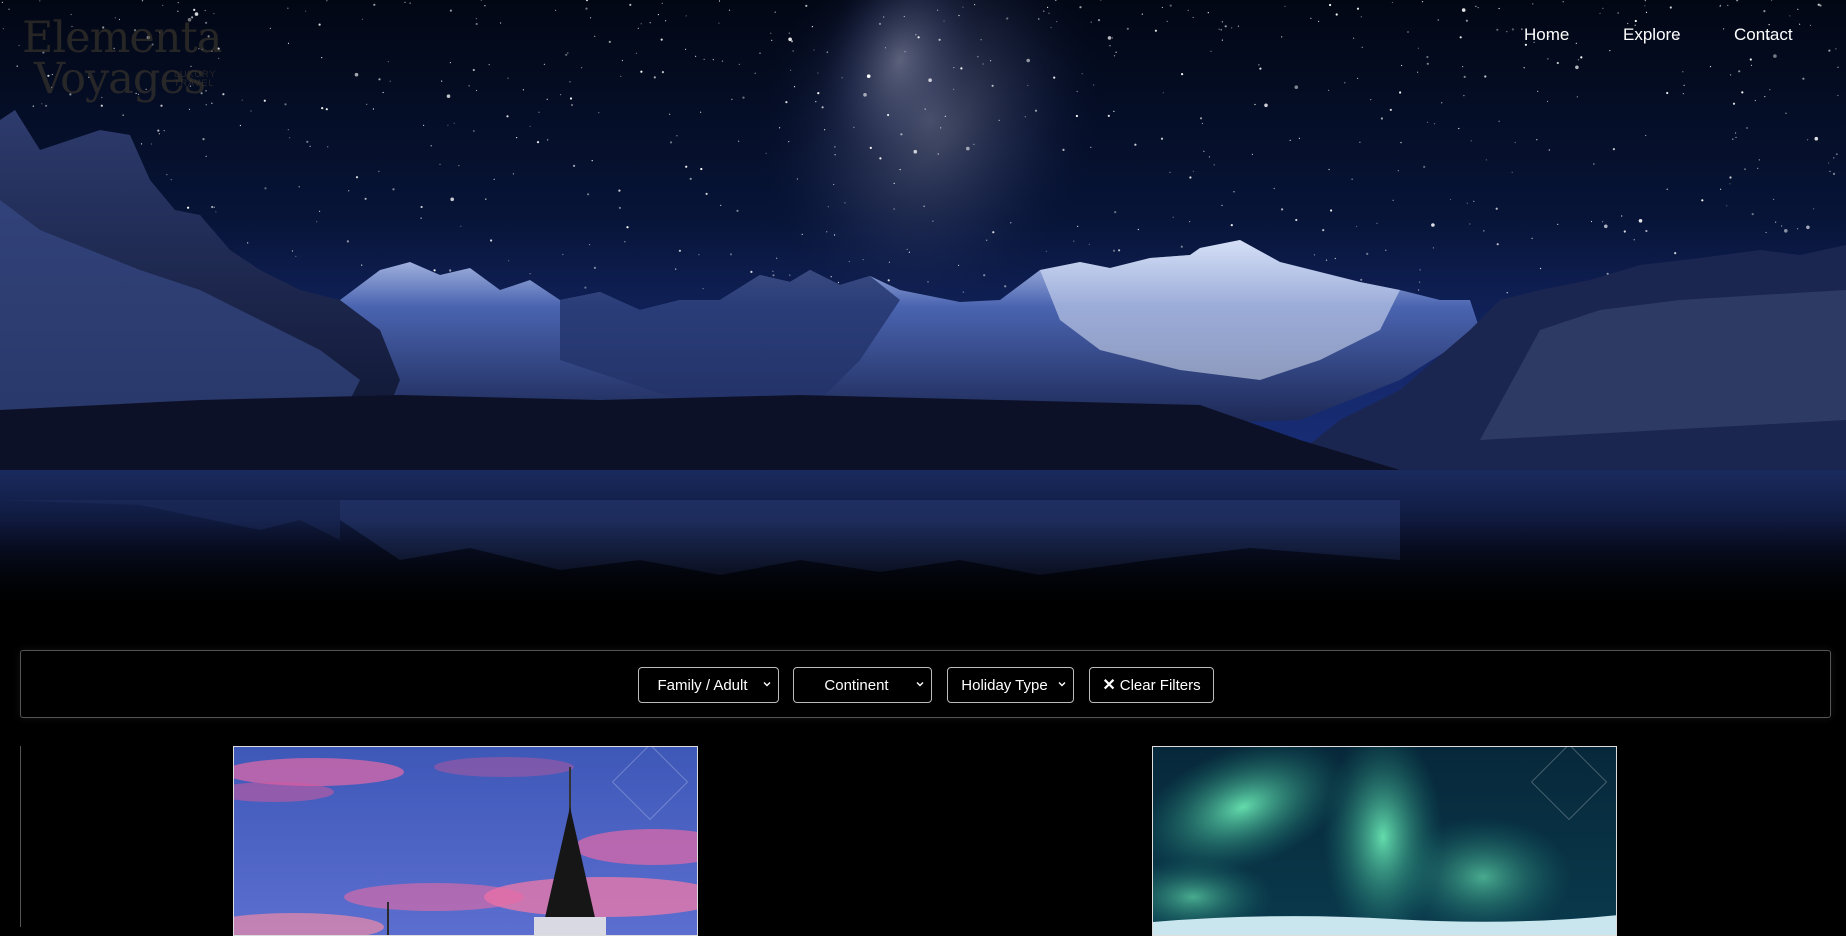  I want to click on close-icon: ✕, so click(1109, 685).